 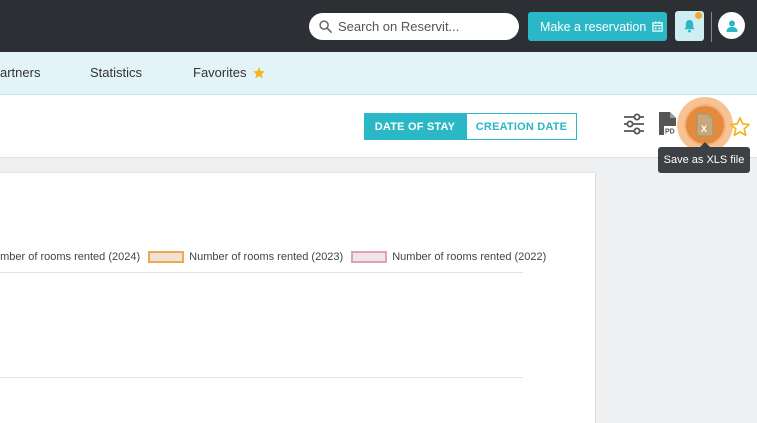 I want to click on legend-item: Number of rooms rented (2022), so click(x=448, y=257).